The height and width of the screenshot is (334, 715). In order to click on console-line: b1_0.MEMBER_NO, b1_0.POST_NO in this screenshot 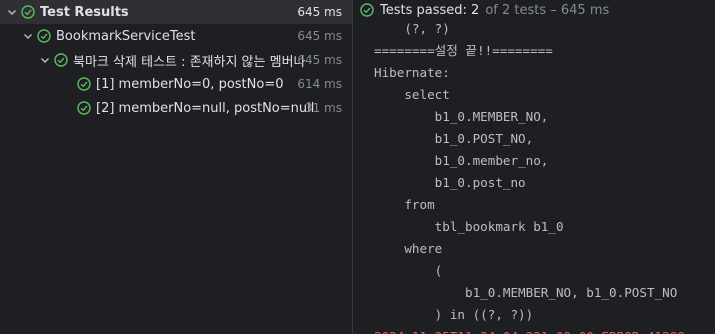, I will do `click(526, 292)`.